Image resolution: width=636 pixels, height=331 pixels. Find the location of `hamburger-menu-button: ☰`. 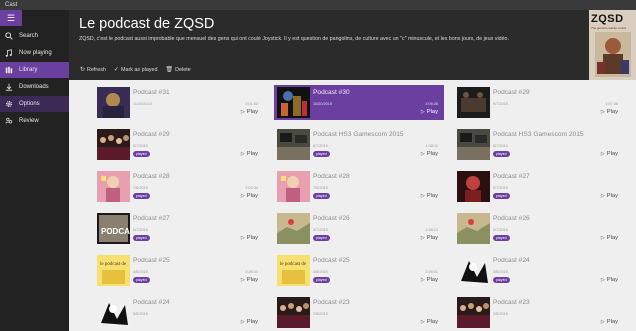

hamburger-menu-button: ☰ is located at coordinates (11, 18).